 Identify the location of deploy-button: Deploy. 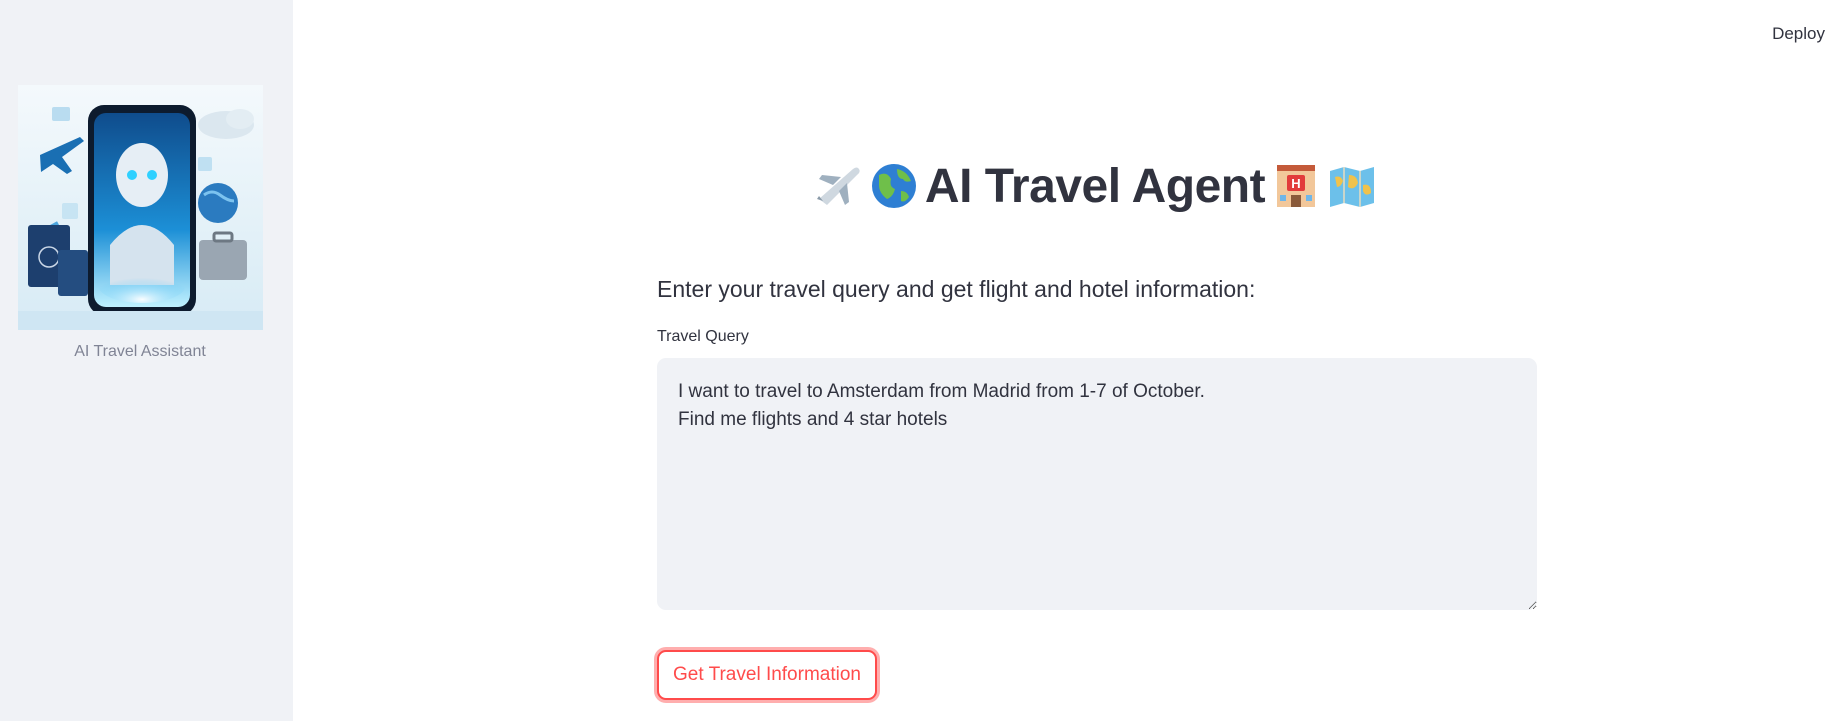
(1798, 34).